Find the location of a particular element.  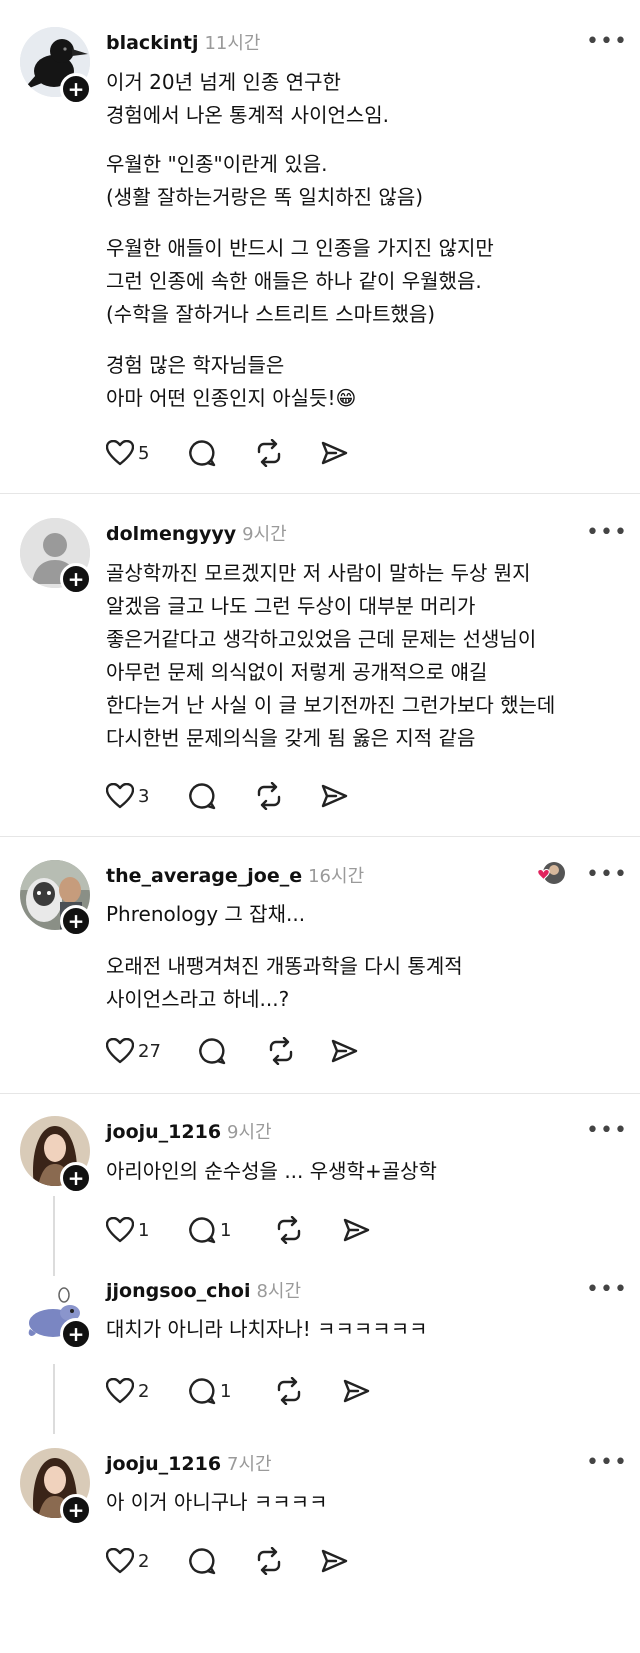

timestamp: 11시간 is located at coordinates (232, 43).